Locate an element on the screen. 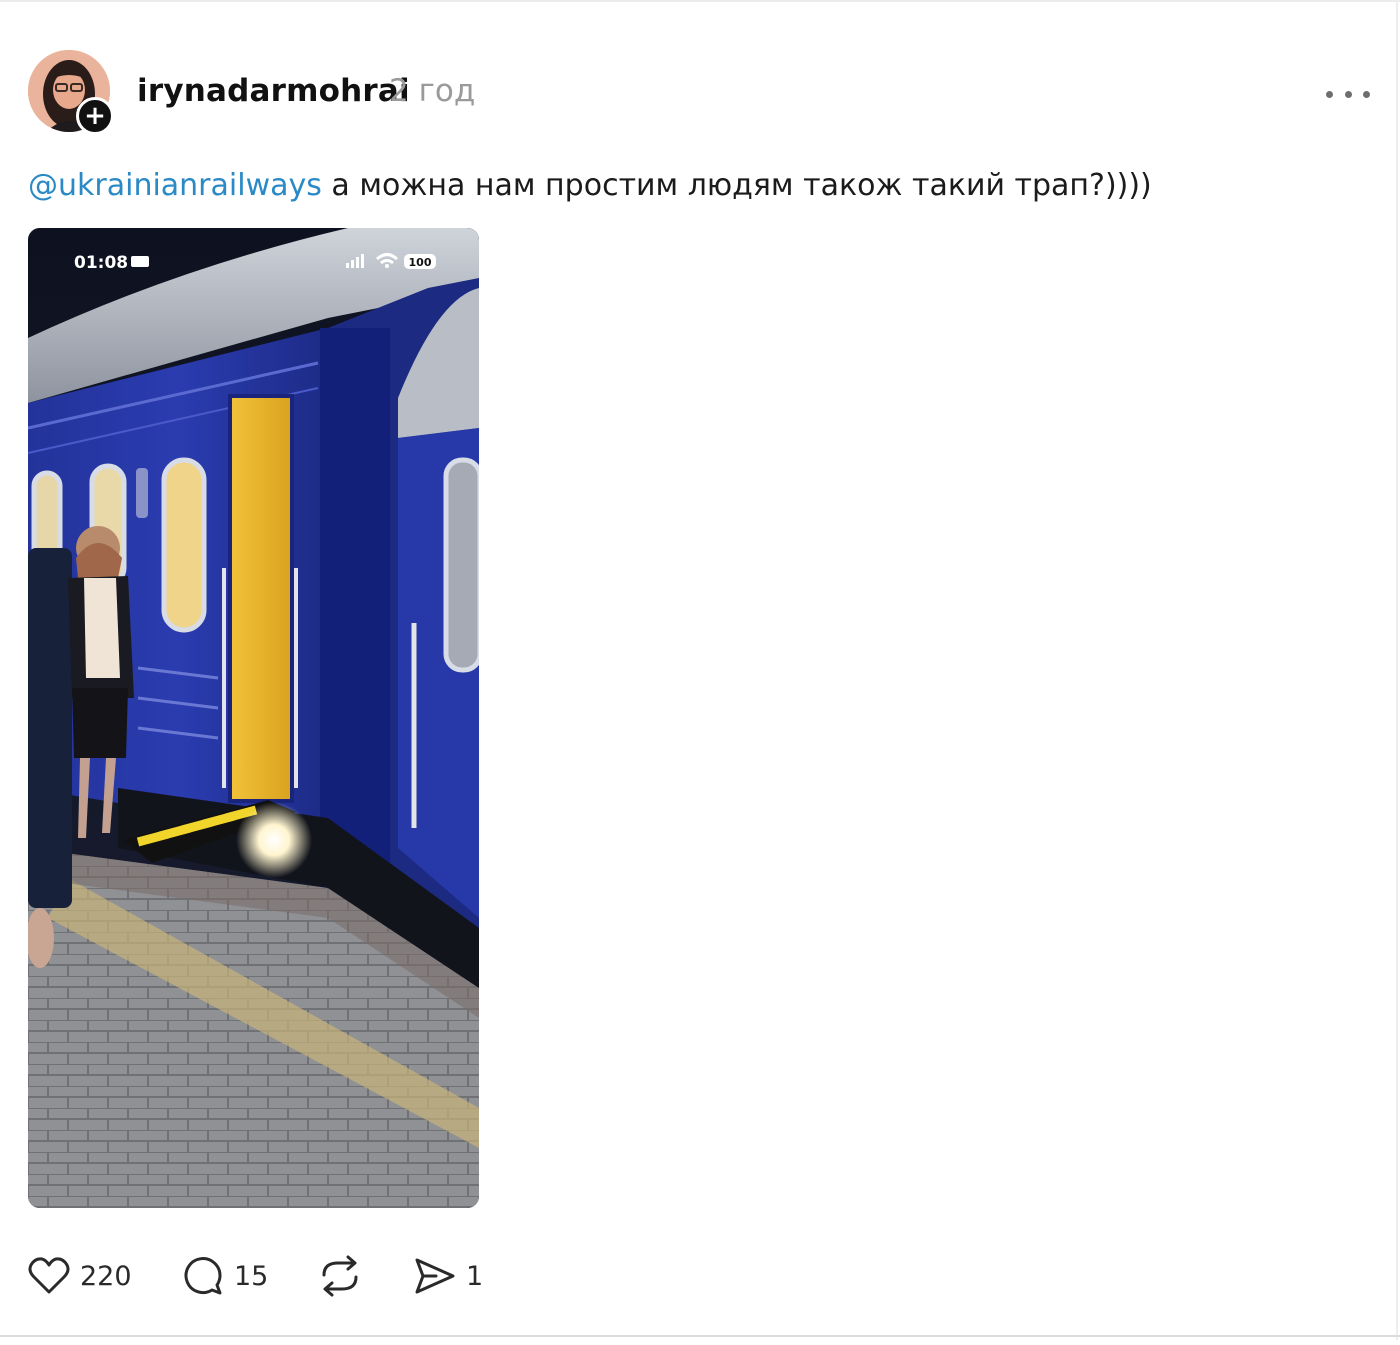  like-count: 220 is located at coordinates (106, 1276).